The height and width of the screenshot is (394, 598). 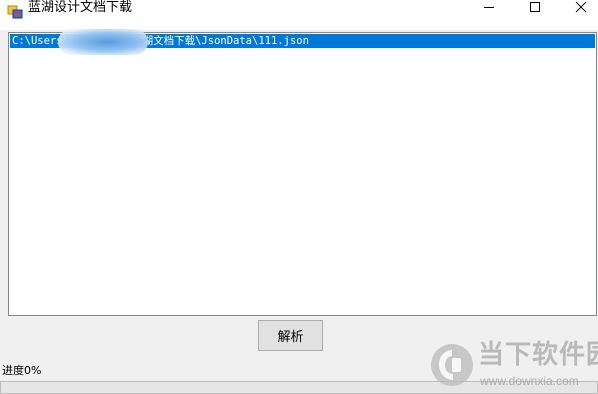 I want to click on close-icon, so click(x=581, y=9).